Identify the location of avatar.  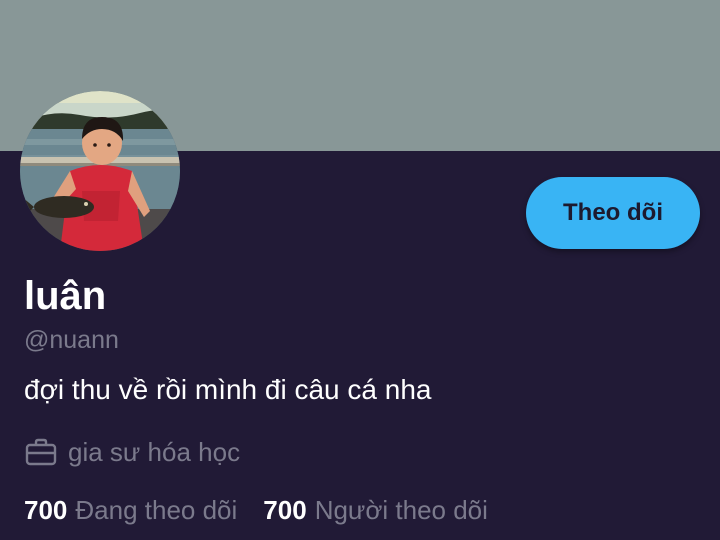
(100, 171).